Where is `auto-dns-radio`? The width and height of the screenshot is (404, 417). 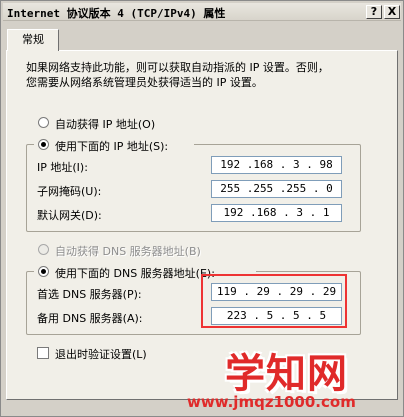 auto-dns-radio is located at coordinates (43, 249).